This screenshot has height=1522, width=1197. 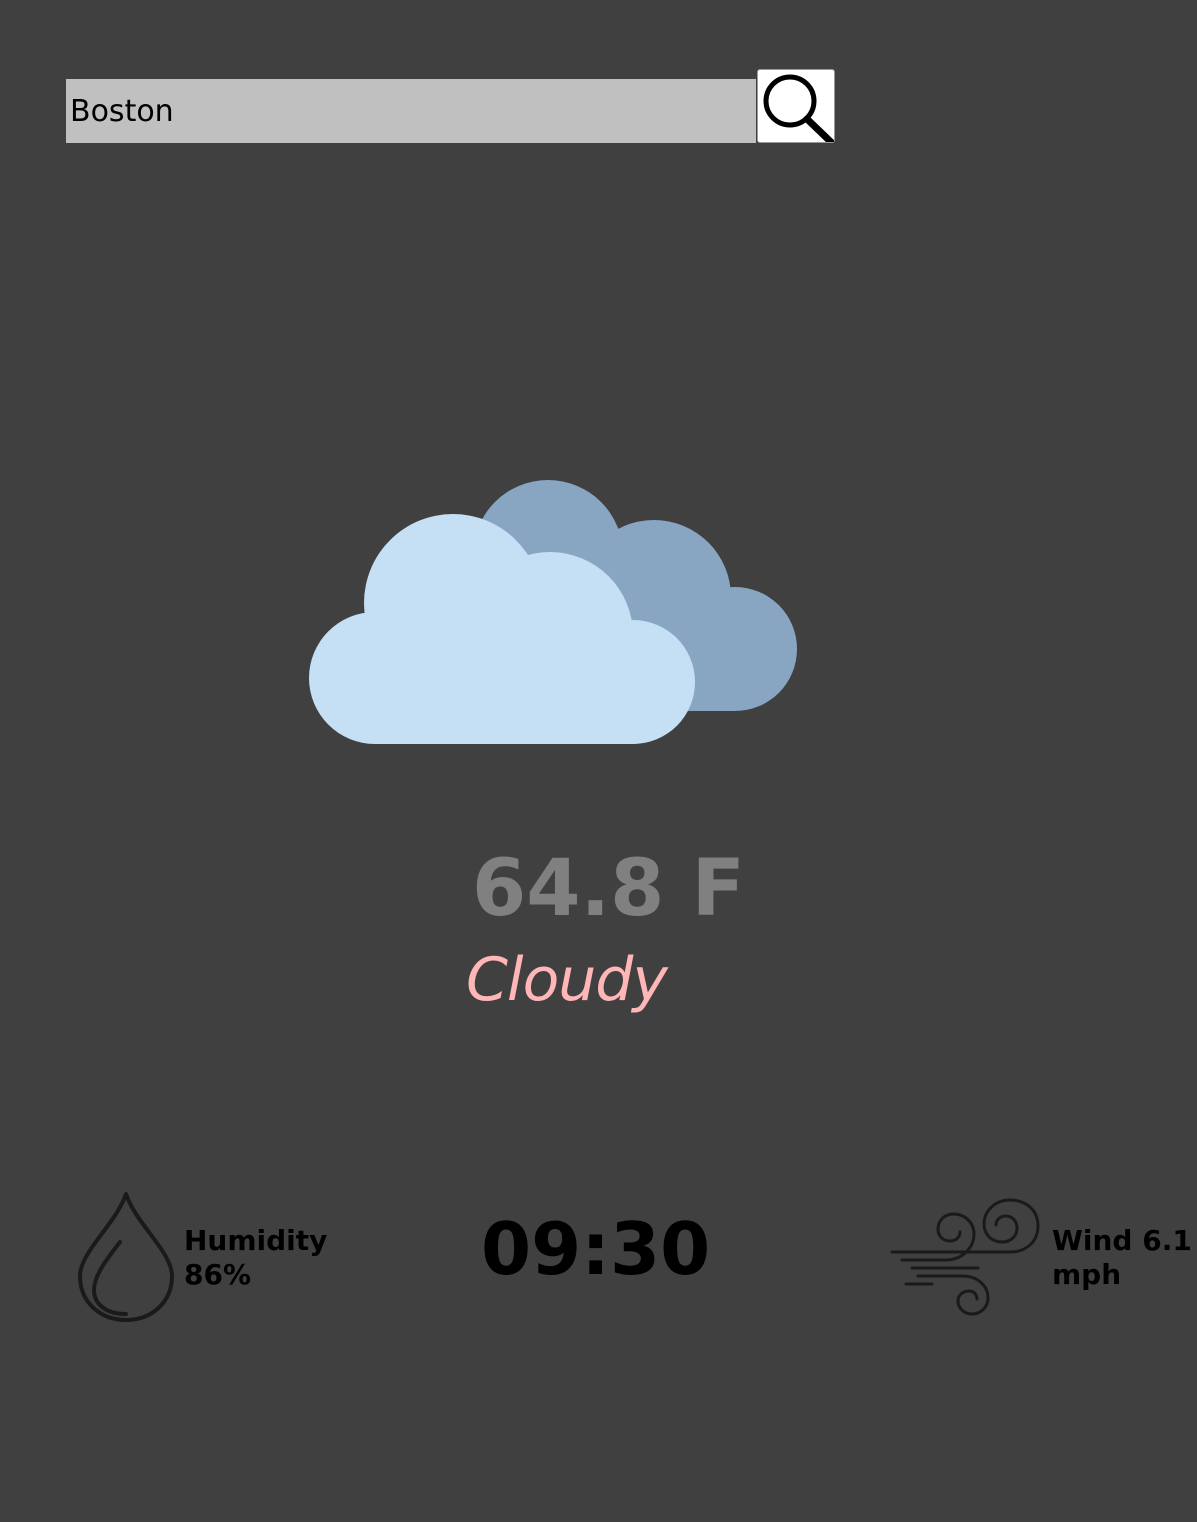 I want to click on wind-readout: Wind 6.1 mph, so click(x=1122, y=1258).